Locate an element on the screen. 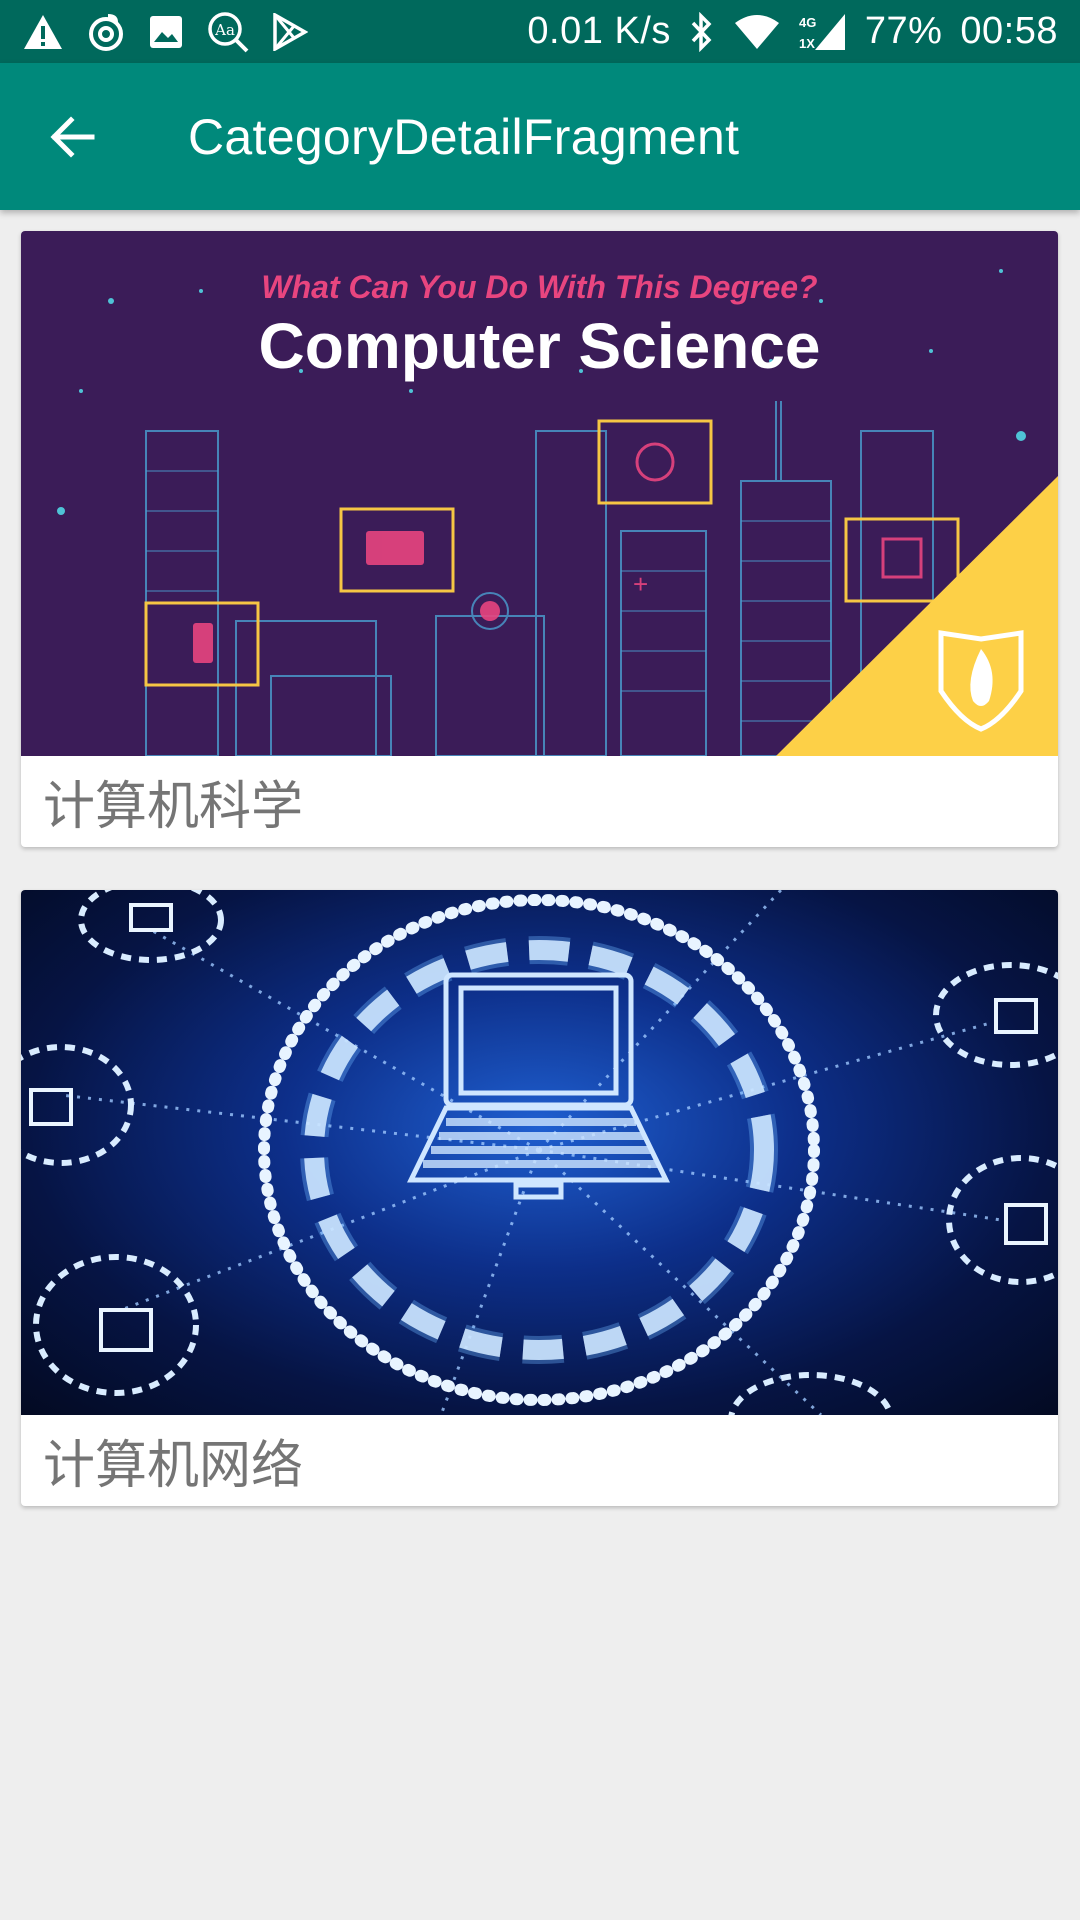  sim-label: 1X is located at coordinates (807, 43).